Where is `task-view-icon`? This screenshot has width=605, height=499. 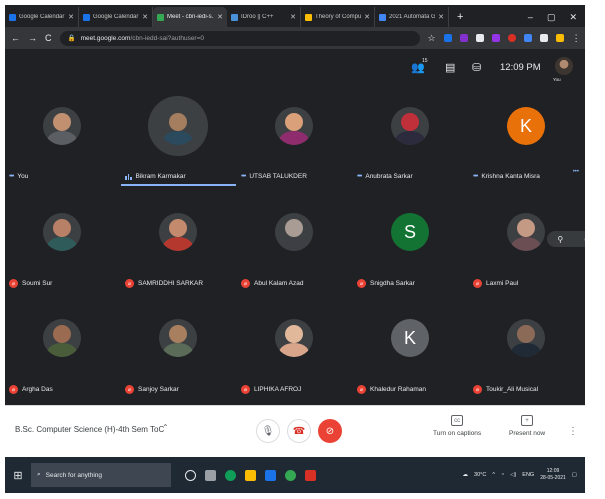 task-view-icon is located at coordinates (210, 475).